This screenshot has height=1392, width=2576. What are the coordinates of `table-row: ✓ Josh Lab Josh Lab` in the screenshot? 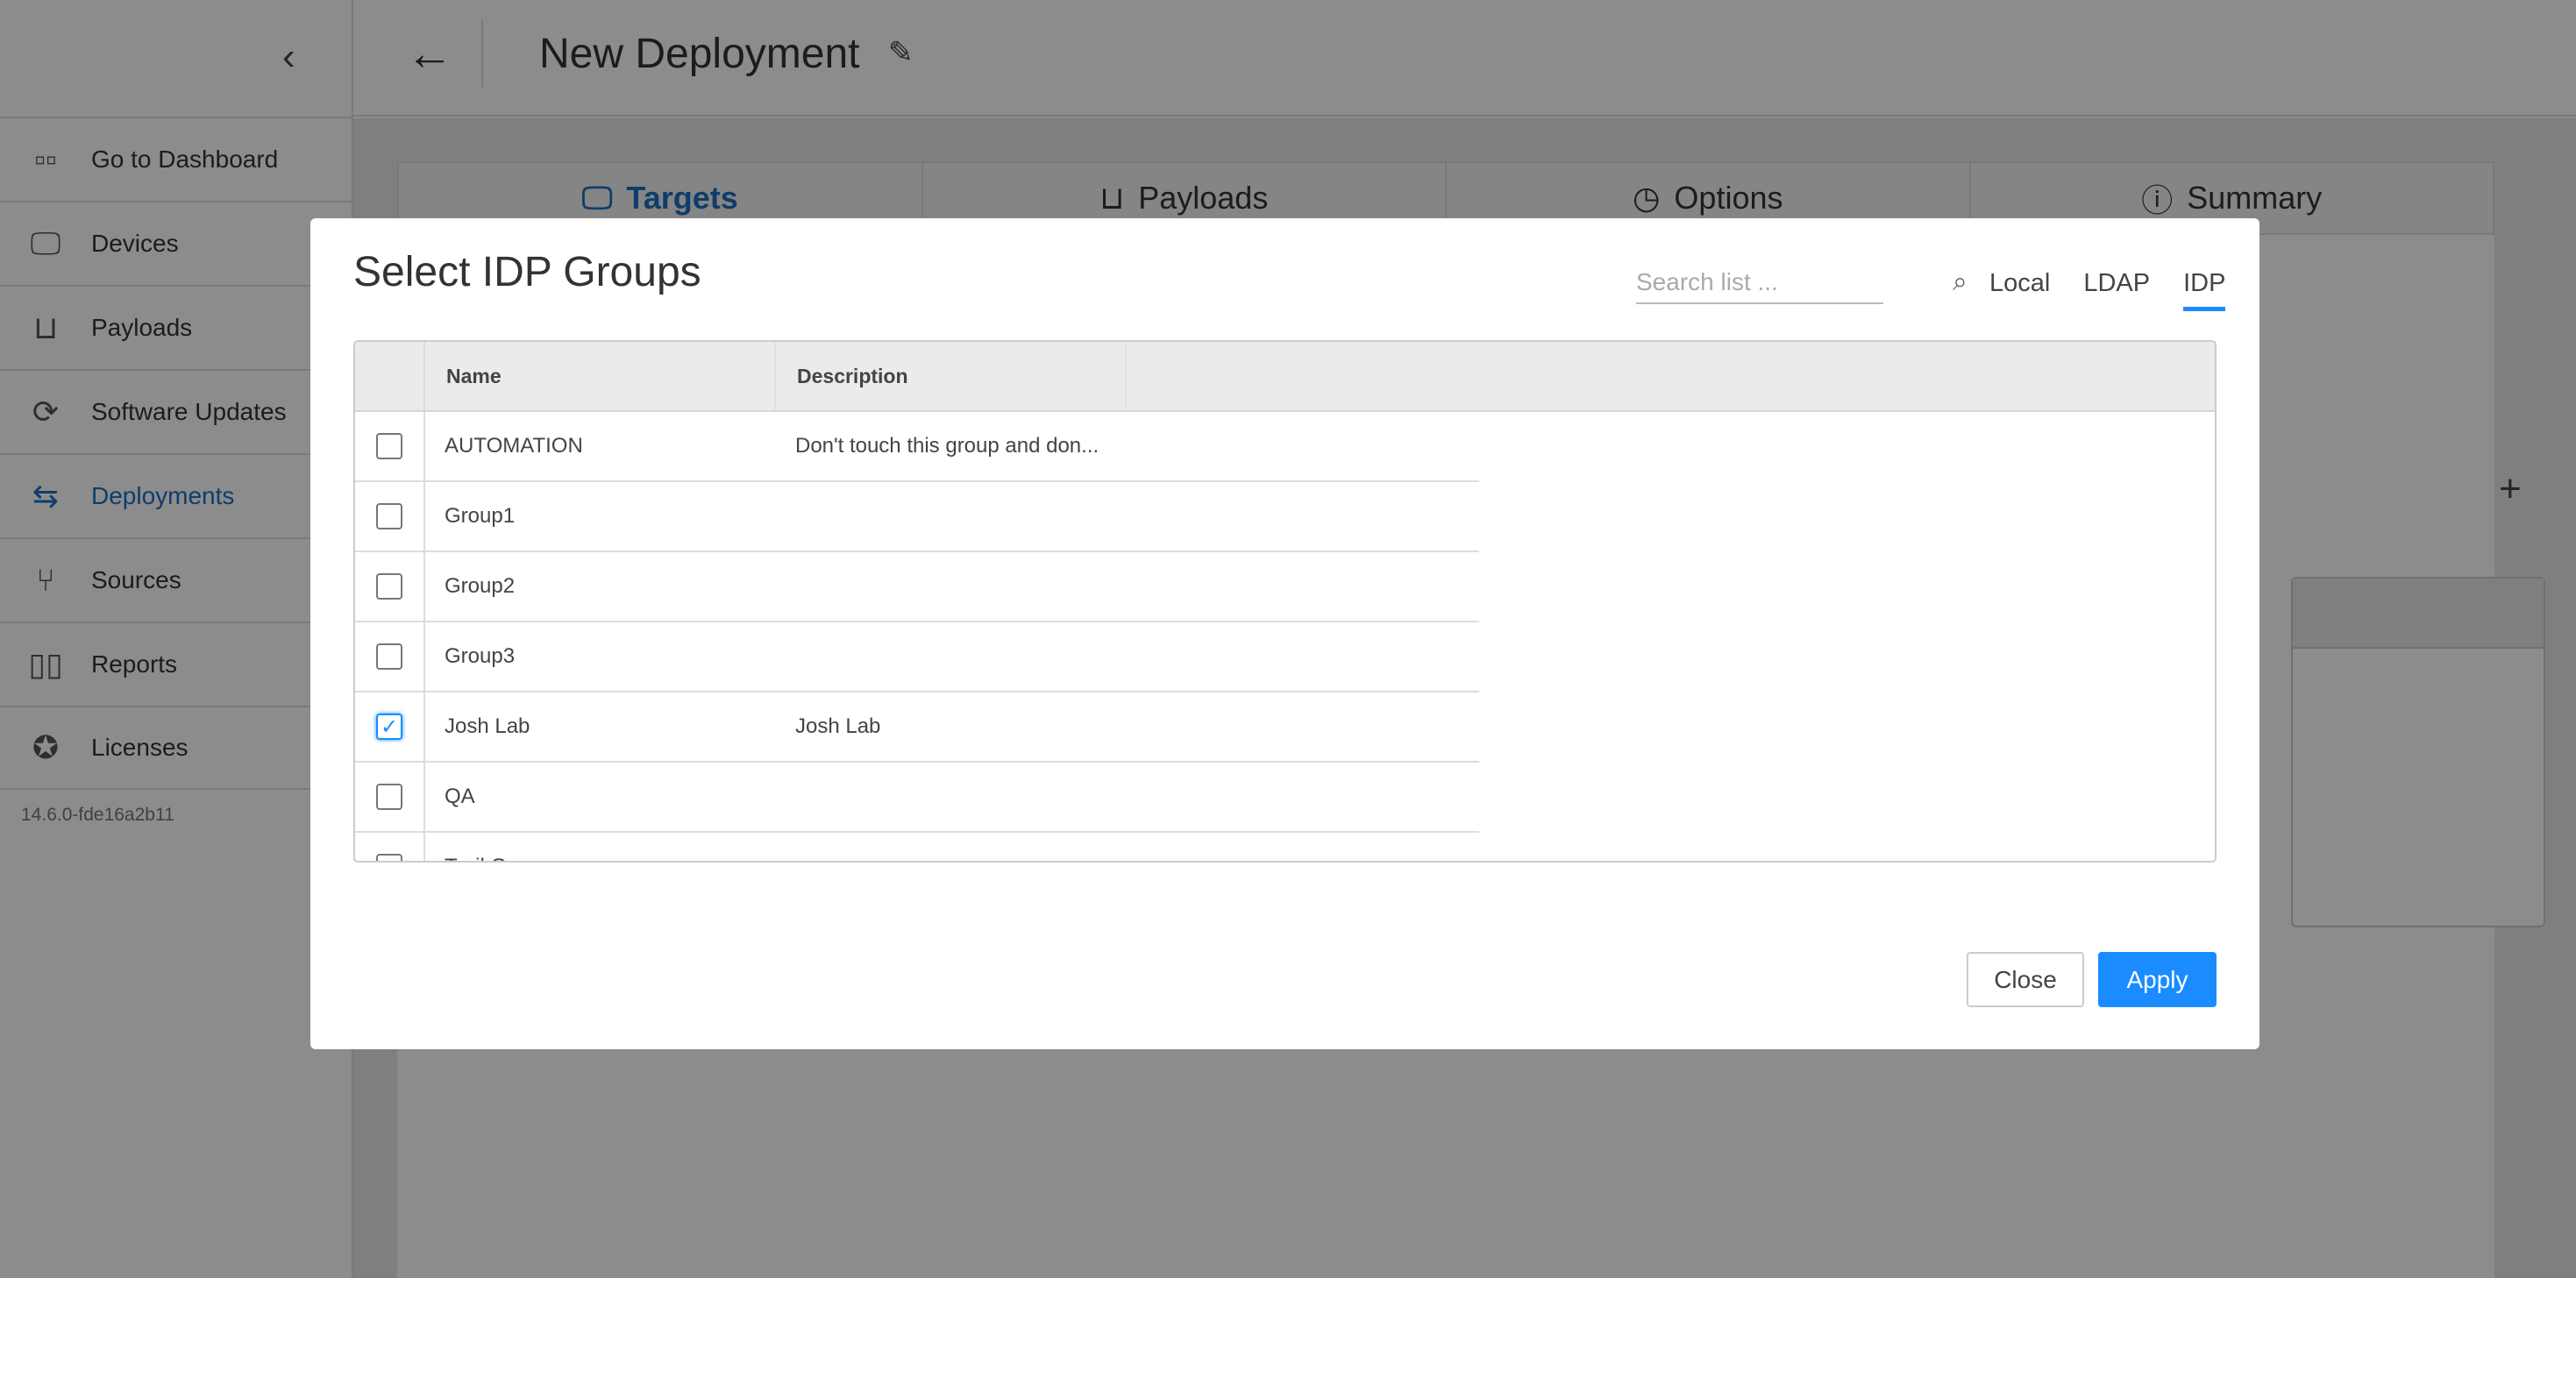 It's located at (917, 727).